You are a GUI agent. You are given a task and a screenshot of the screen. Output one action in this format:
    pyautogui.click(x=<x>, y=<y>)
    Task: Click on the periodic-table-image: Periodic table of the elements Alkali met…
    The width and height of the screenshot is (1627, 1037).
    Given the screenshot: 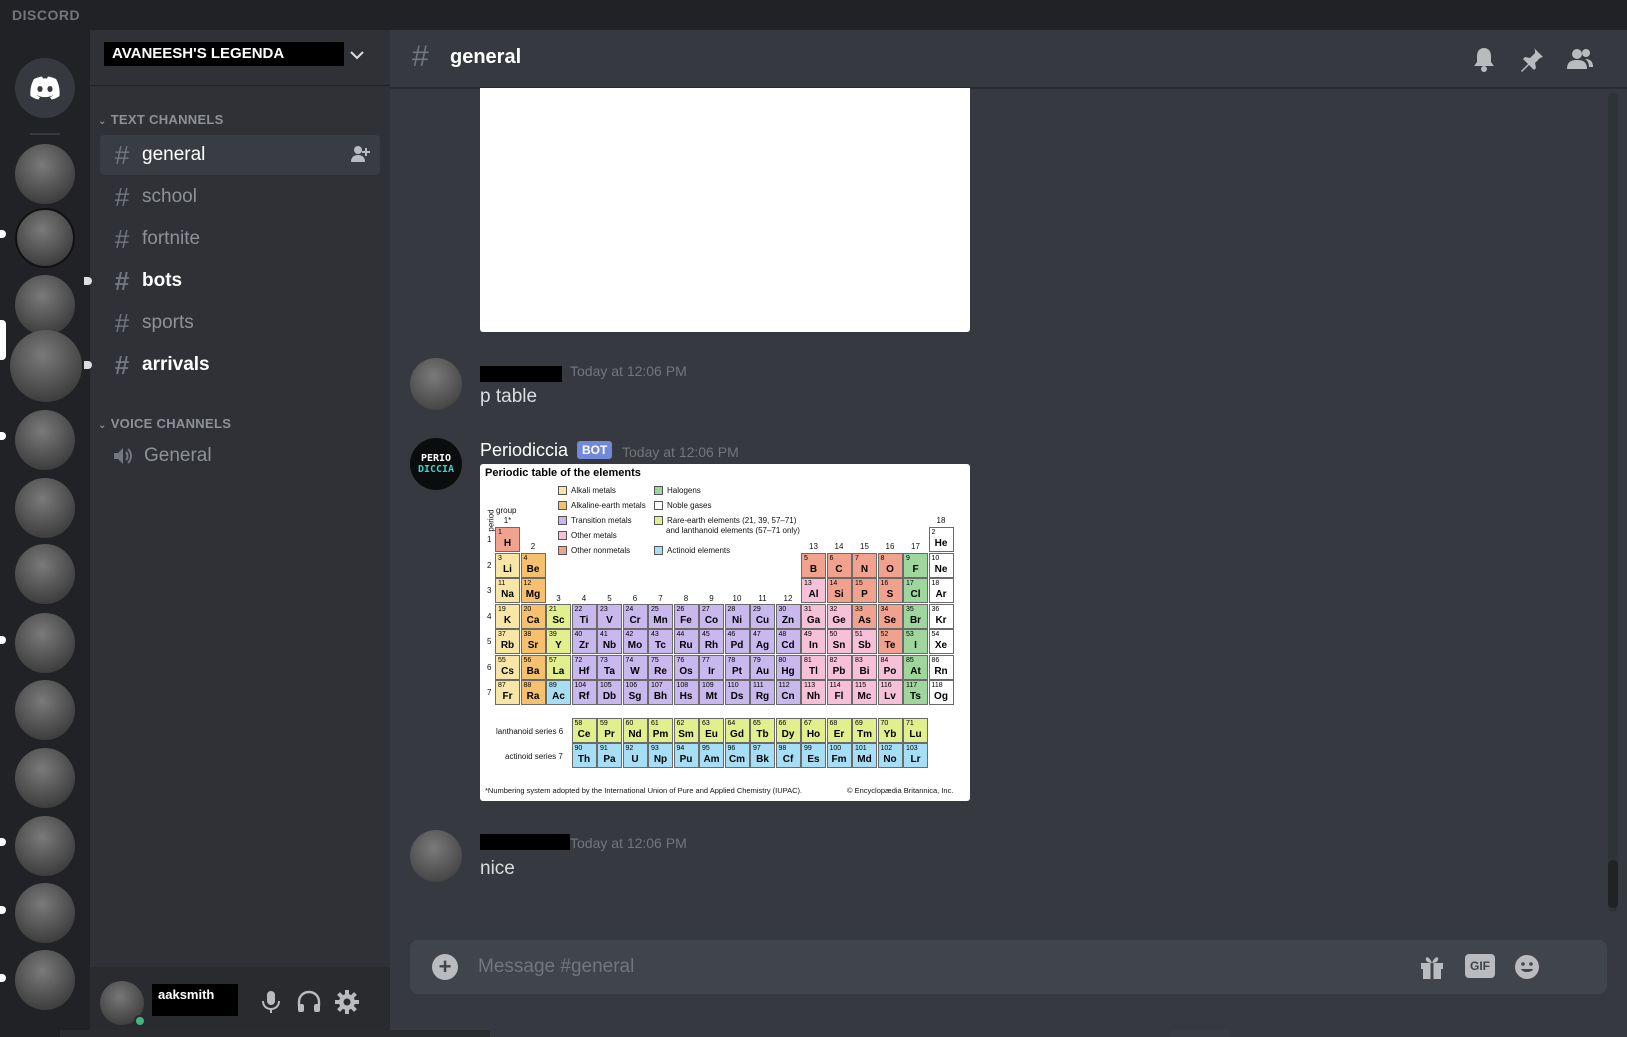 What is the action you would take?
    pyautogui.click(x=725, y=632)
    